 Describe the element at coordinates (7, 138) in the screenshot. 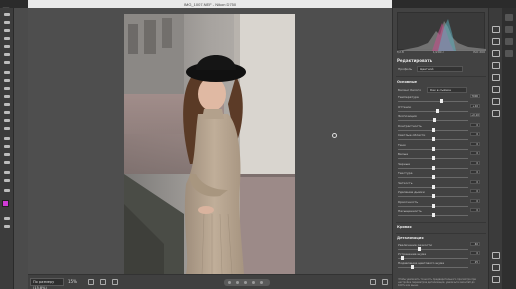

I see `pen-tool-icon` at that location.